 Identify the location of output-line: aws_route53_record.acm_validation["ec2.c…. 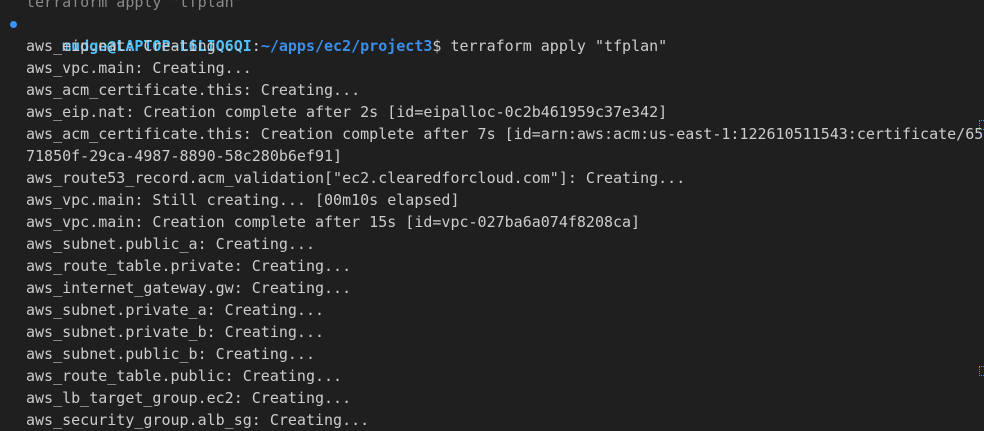
(356, 178).